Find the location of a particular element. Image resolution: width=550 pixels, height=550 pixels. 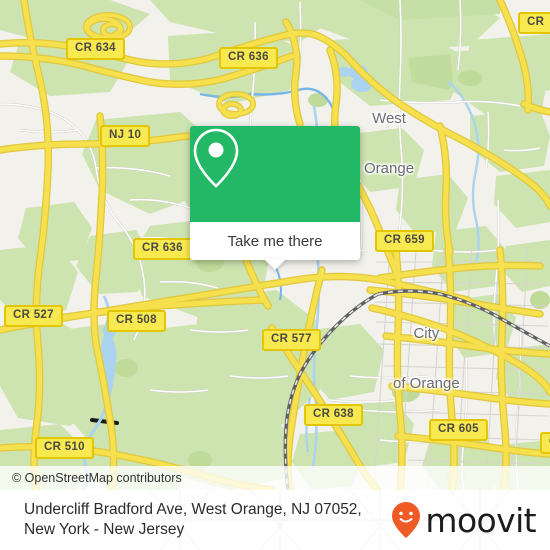

road-shield: CR 634 is located at coordinates (95, 49).